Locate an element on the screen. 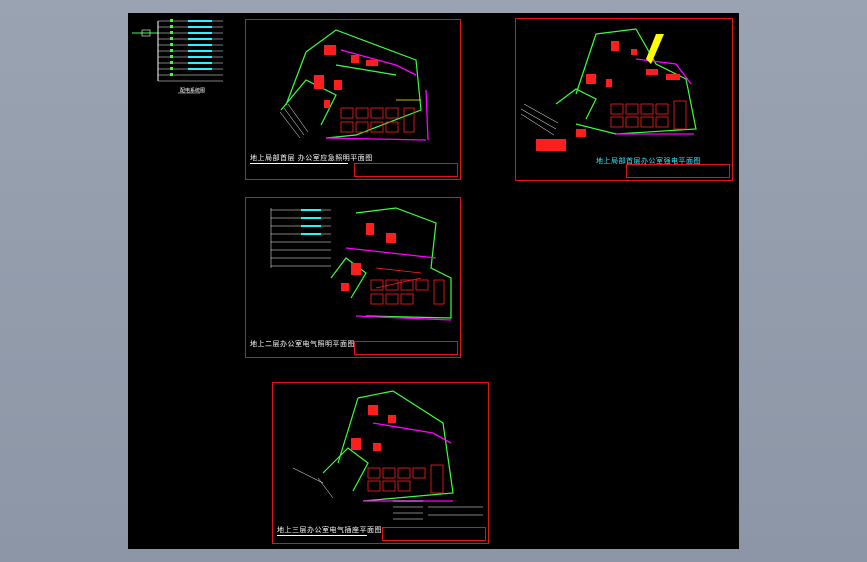 This screenshot has width=867, height=562. drawing-sheet-3: 地上二层办公室电气照明平面图 is located at coordinates (353, 277).